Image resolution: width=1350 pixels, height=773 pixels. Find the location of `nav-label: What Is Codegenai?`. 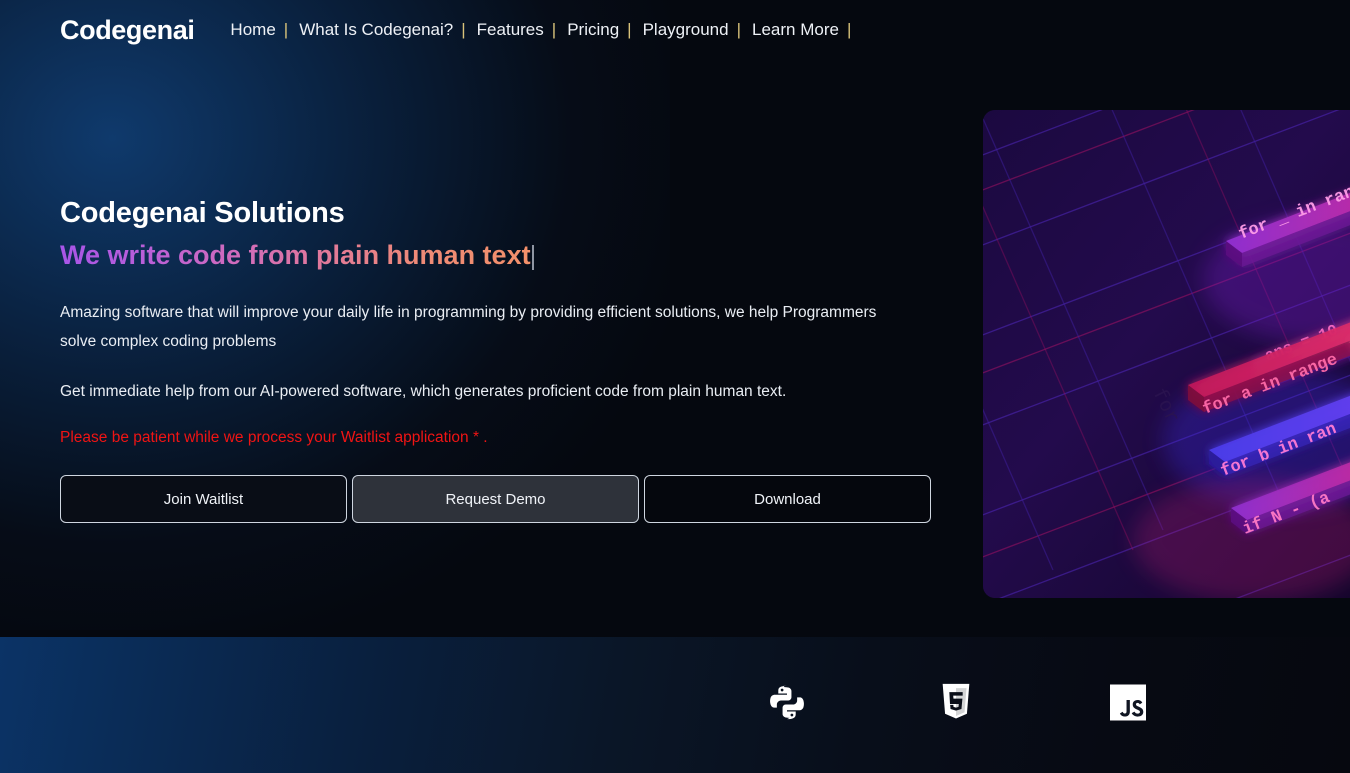

nav-label: What Is Codegenai? is located at coordinates (376, 29).